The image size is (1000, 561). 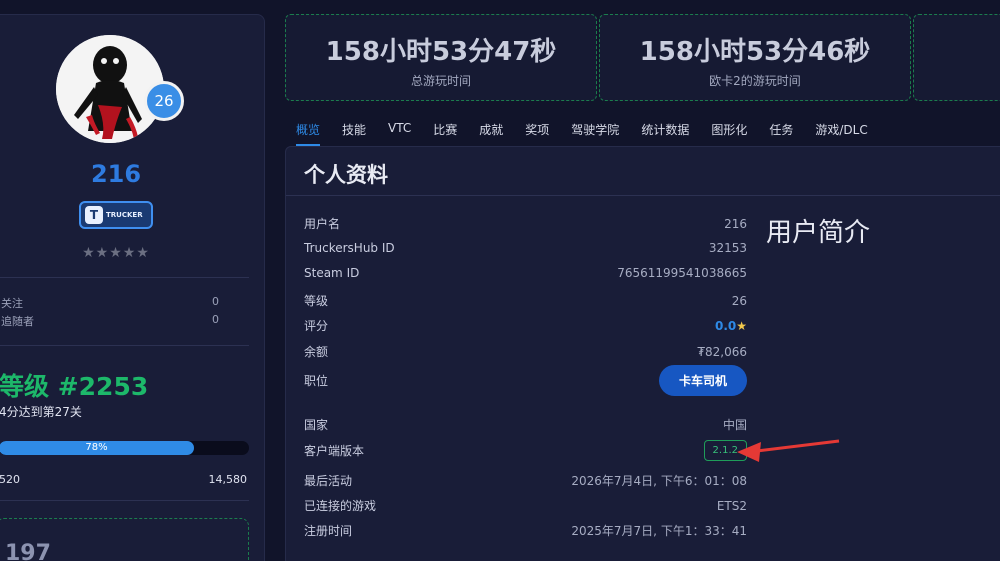 I want to click on last-activity-value: 2026年7月4日, 下午6：01：08, so click(x=659, y=481).